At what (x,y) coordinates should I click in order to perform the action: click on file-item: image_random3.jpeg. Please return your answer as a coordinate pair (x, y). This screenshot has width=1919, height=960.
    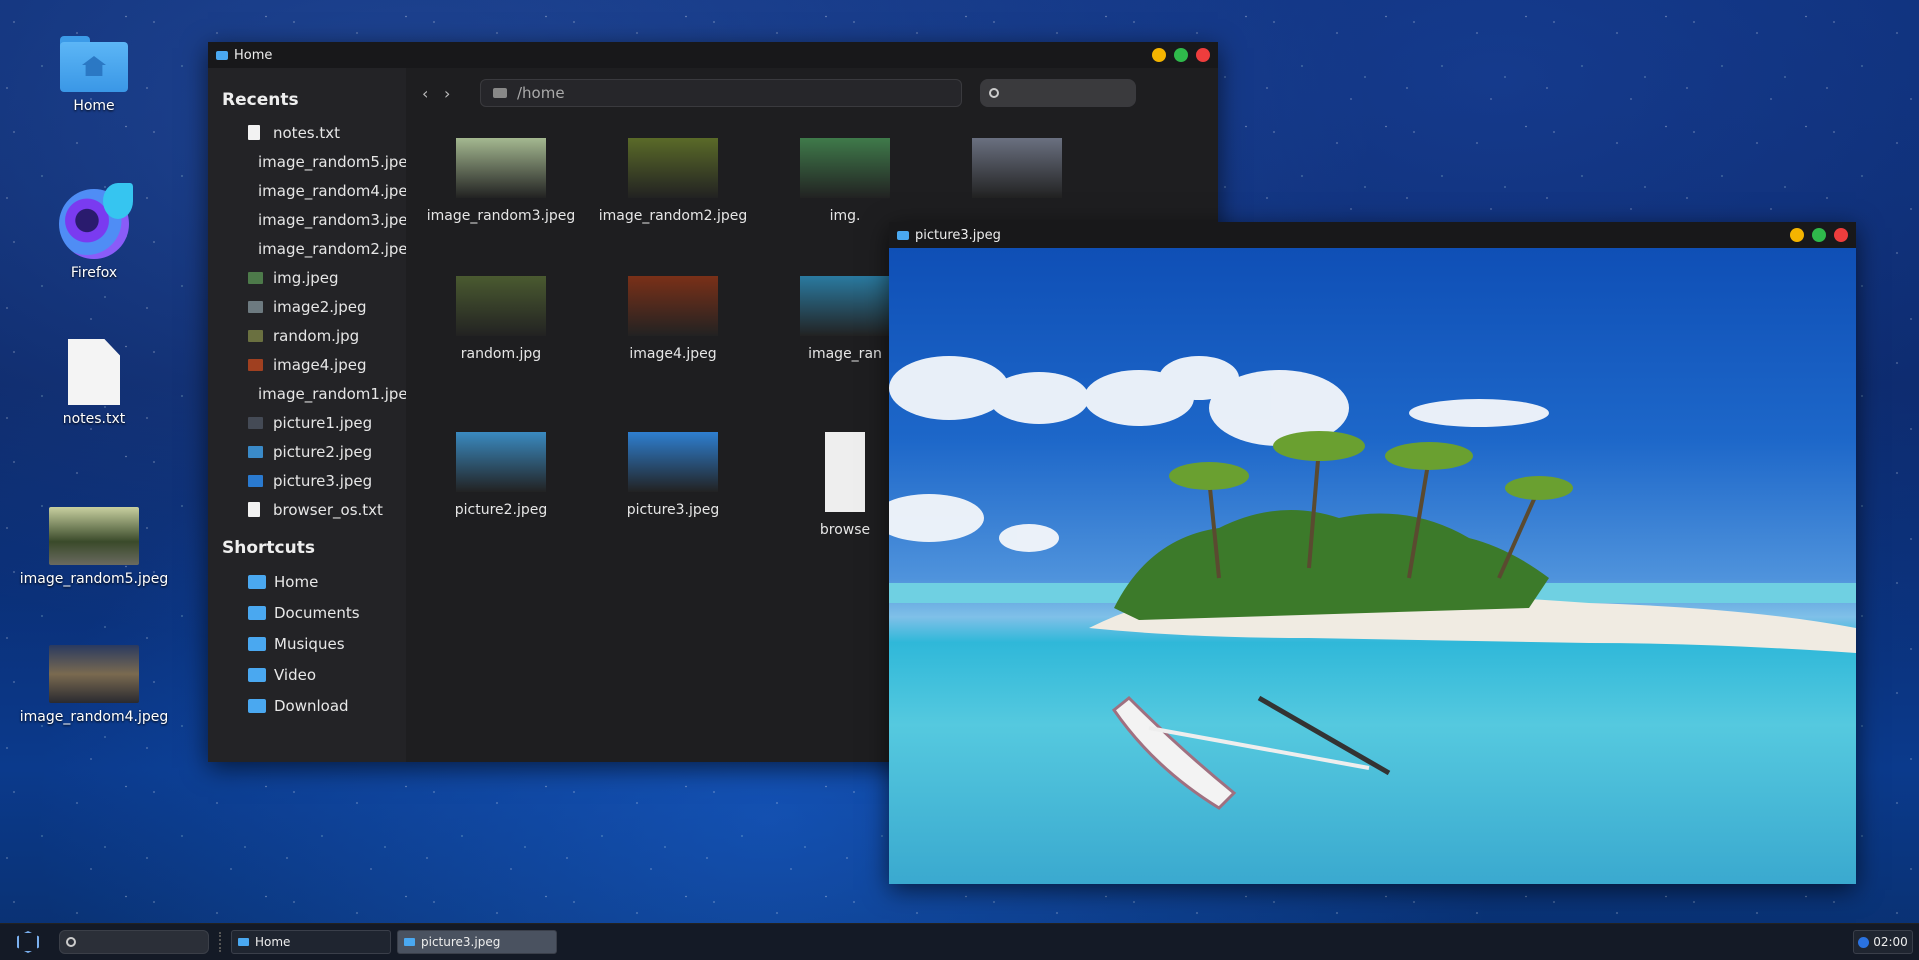
    Looking at the image, I should click on (501, 181).